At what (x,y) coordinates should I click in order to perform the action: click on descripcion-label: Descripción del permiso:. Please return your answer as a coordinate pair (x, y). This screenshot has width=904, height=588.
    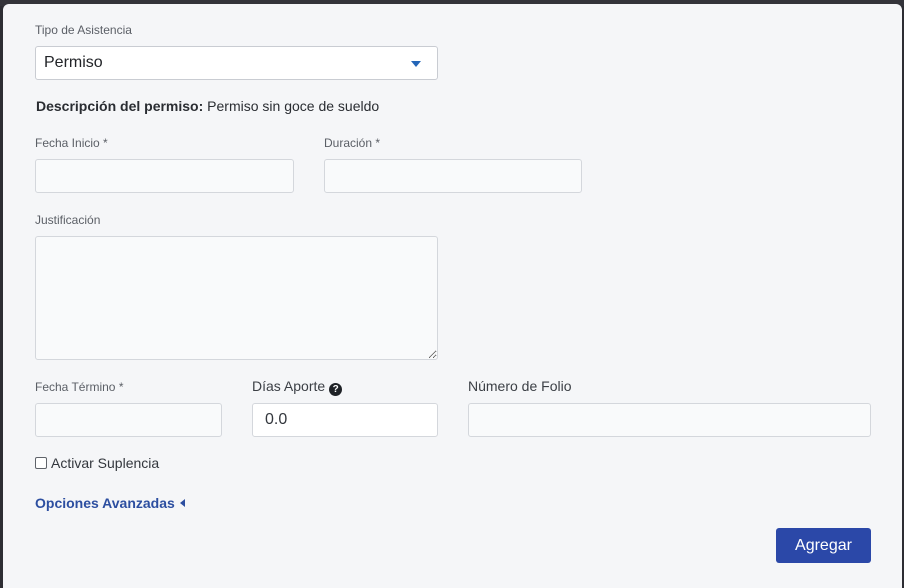
    Looking at the image, I should click on (120, 106).